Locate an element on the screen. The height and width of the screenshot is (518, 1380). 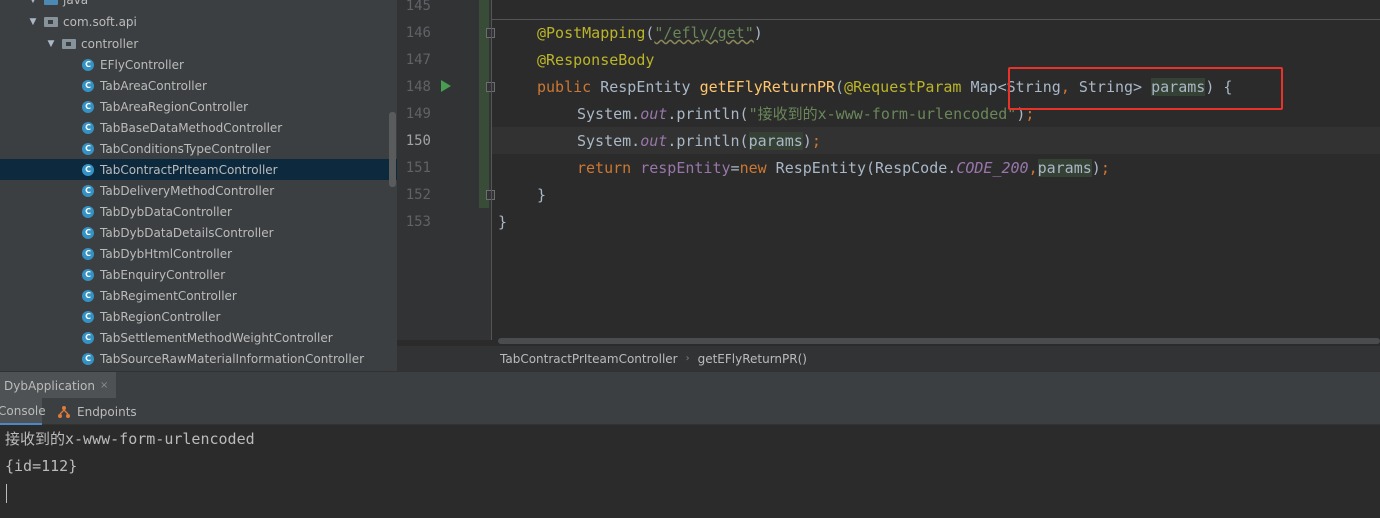
tree-item-class: C TabDeliveryMethodController is located at coordinates (198, 190).